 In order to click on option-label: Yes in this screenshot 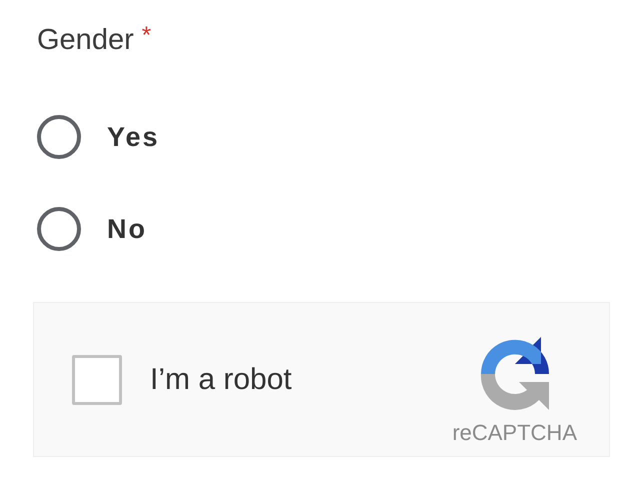, I will do `click(133, 137)`.